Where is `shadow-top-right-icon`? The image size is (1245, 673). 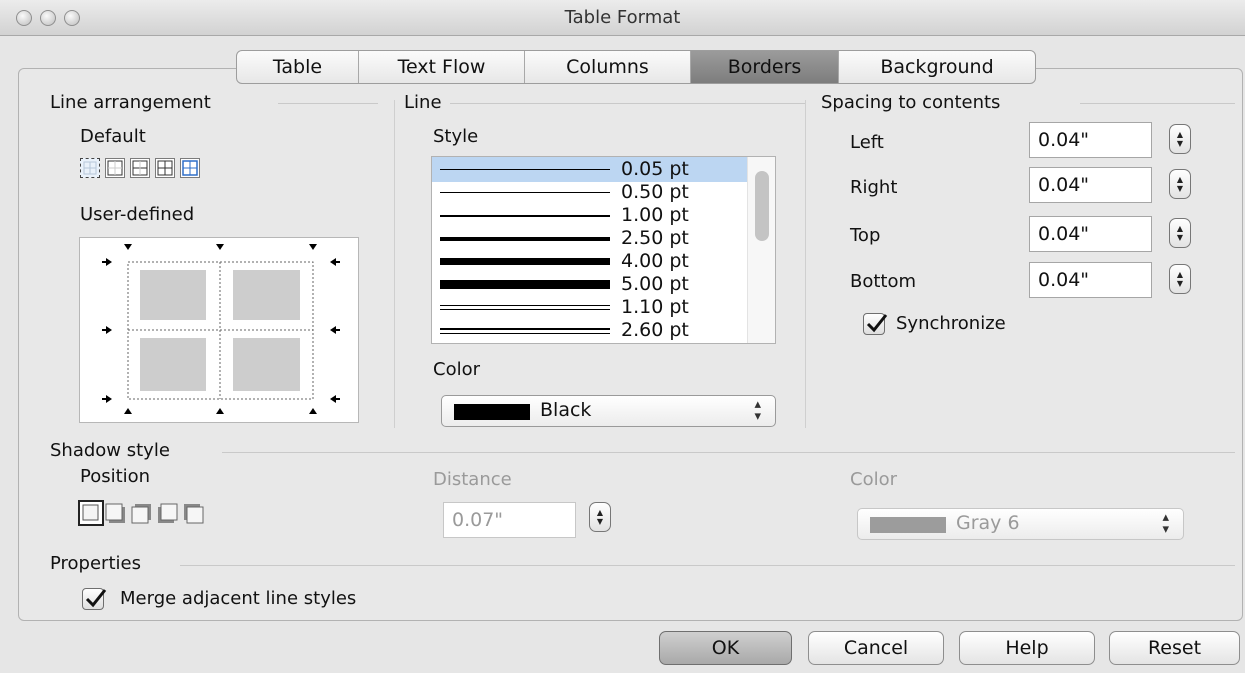 shadow-top-right-icon is located at coordinates (143, 515).